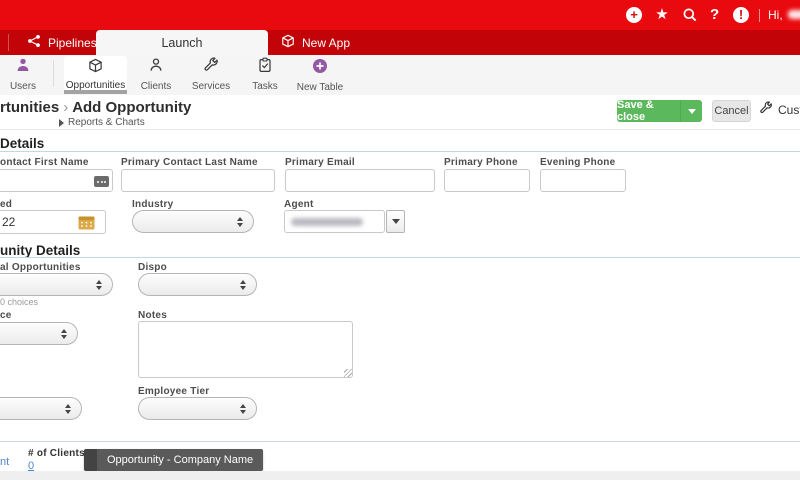  I want to click on drag-tooltip: Opportunity - Company Name, so click(174, 460).